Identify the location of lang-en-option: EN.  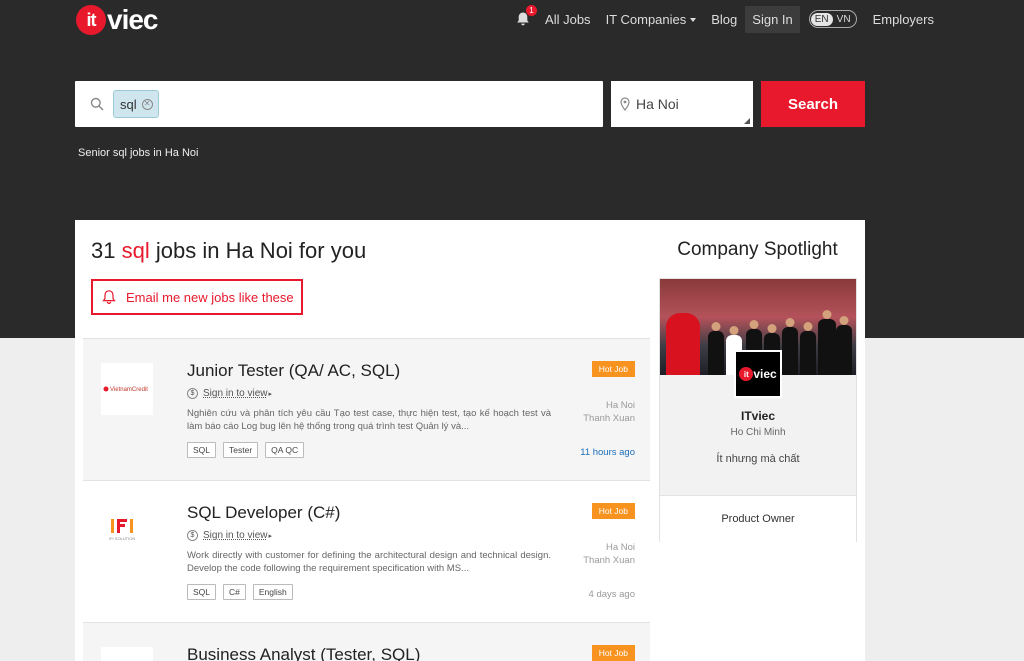
(821, 19).